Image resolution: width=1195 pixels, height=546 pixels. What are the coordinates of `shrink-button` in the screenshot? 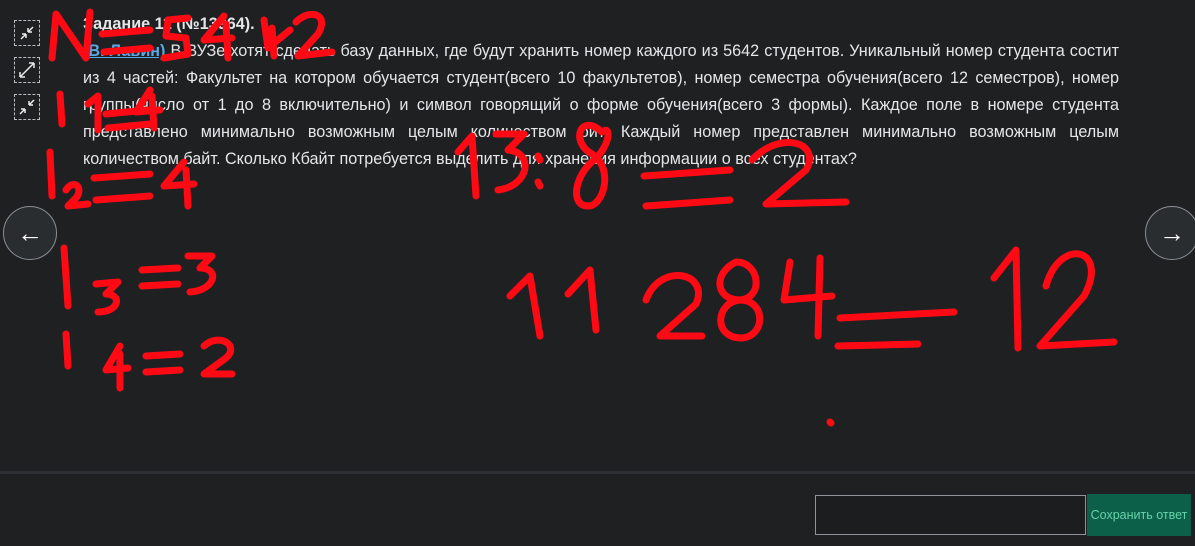 It's located at (27, 33).